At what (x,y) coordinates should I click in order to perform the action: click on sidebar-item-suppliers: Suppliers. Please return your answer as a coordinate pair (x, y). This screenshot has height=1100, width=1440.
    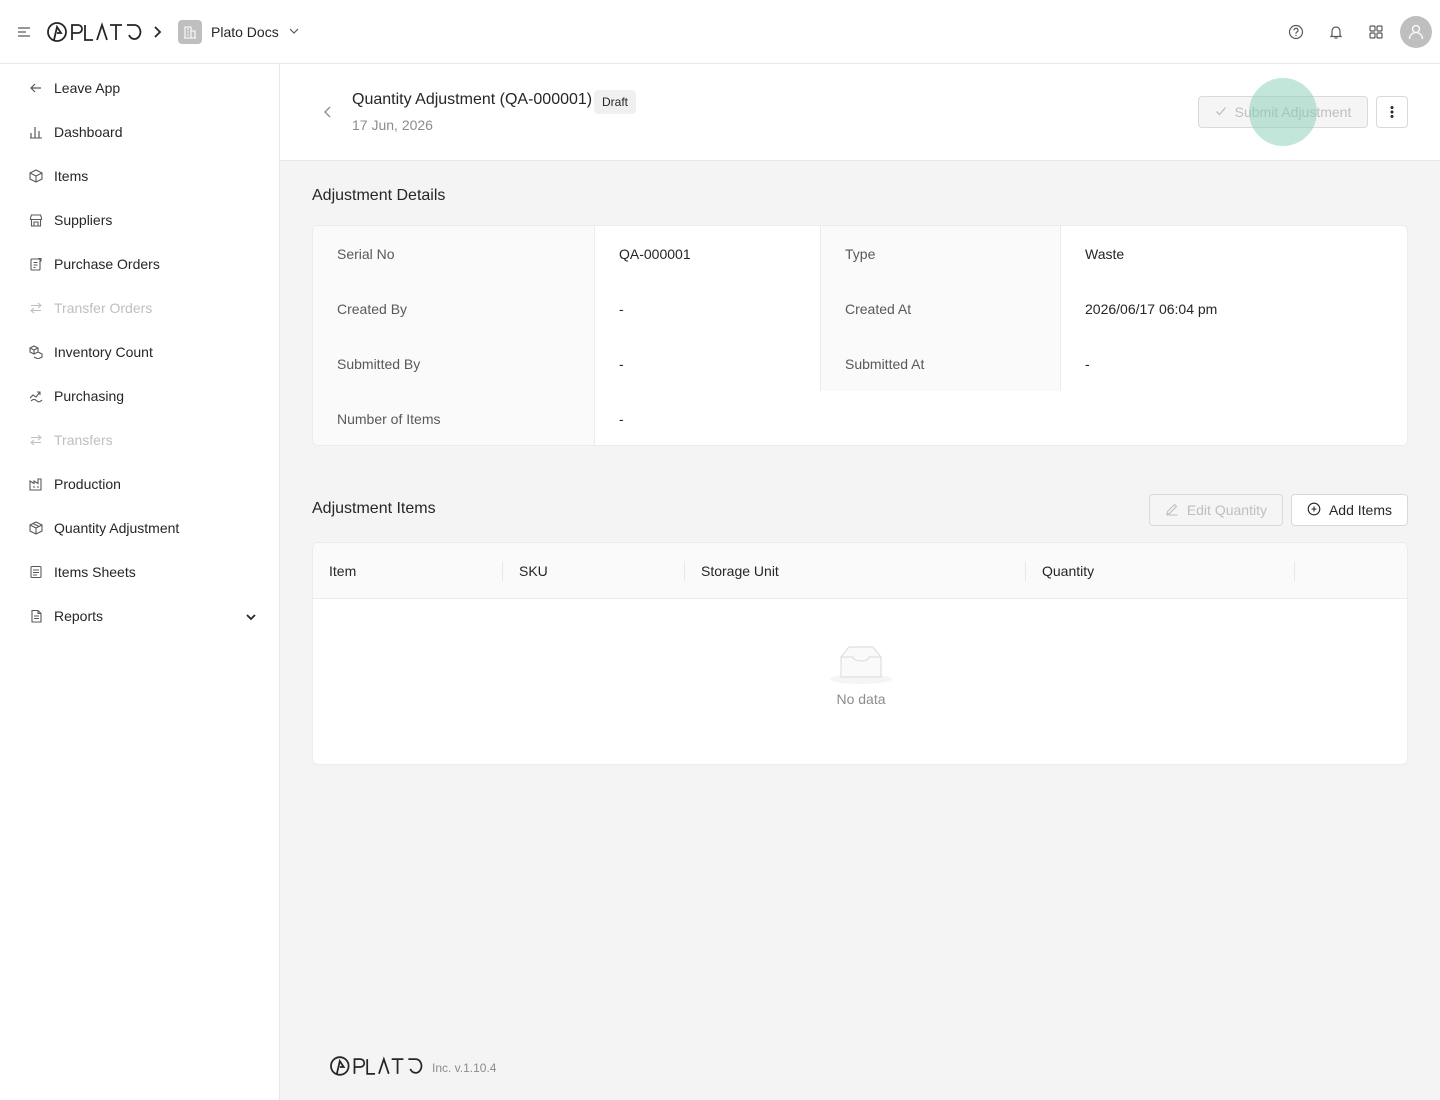
    Looking at the image, I should click on (139, 220).